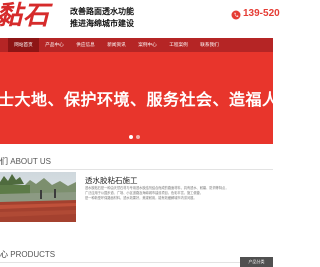 The height and width of the screenshot is (267, 320). I want to click on product-category-tab: 产品分类, so click(256, 262).